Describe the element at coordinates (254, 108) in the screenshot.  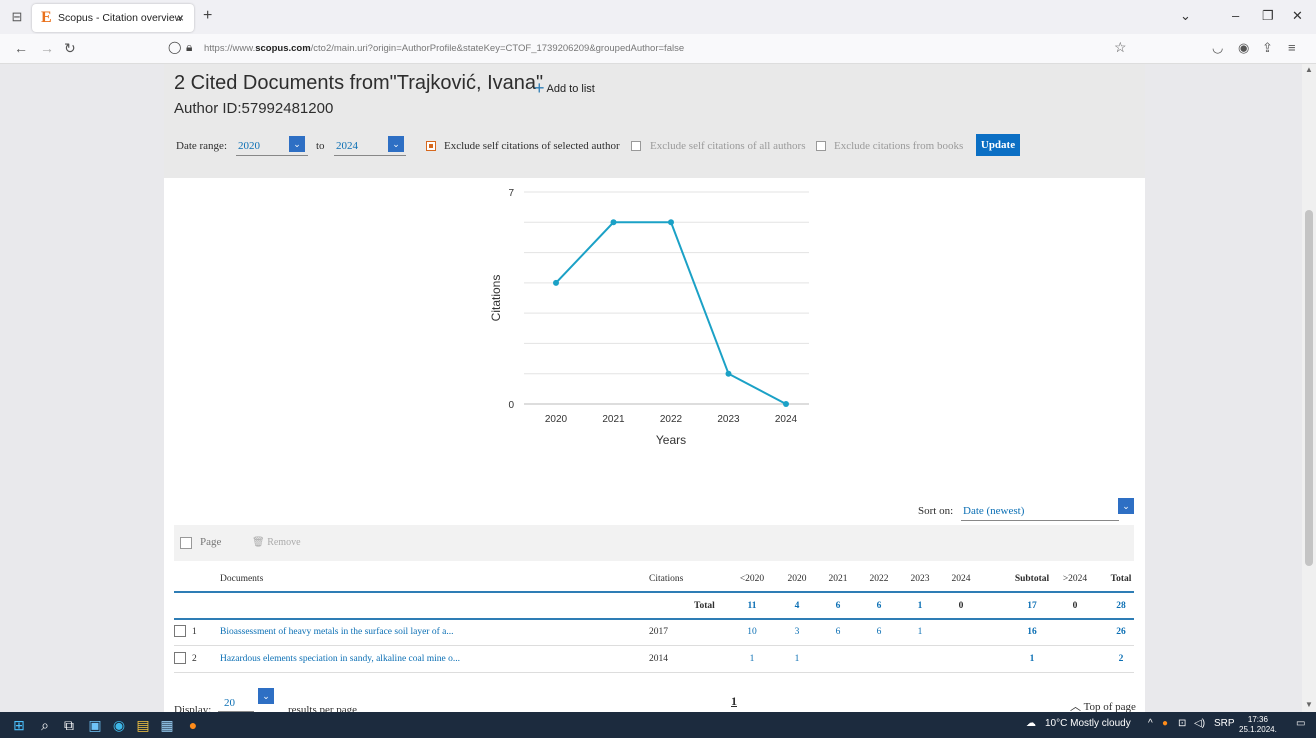
I see `author-id: Author ID:57992481200` at that location.